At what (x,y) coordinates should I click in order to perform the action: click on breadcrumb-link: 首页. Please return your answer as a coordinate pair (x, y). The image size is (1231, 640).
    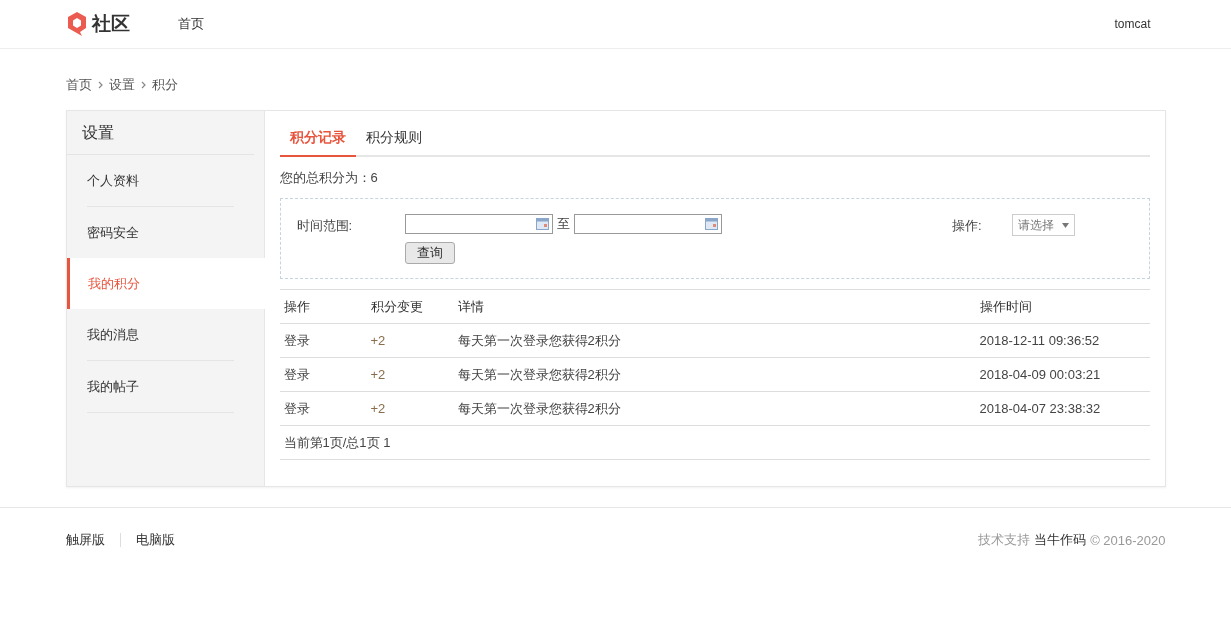
    Looking at the image, I should click on (78, 85).